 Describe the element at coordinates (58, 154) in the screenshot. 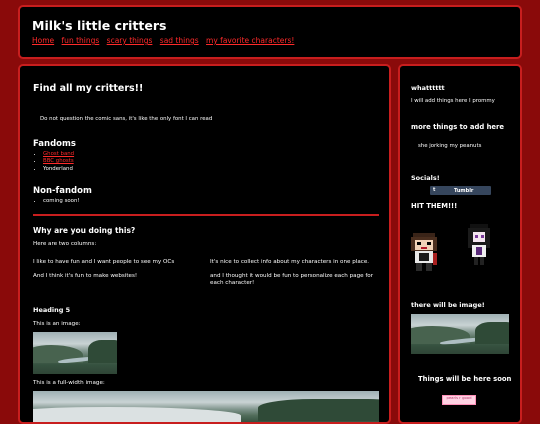

I see `fandom-link-ghost-band: Ghost band` at that location.